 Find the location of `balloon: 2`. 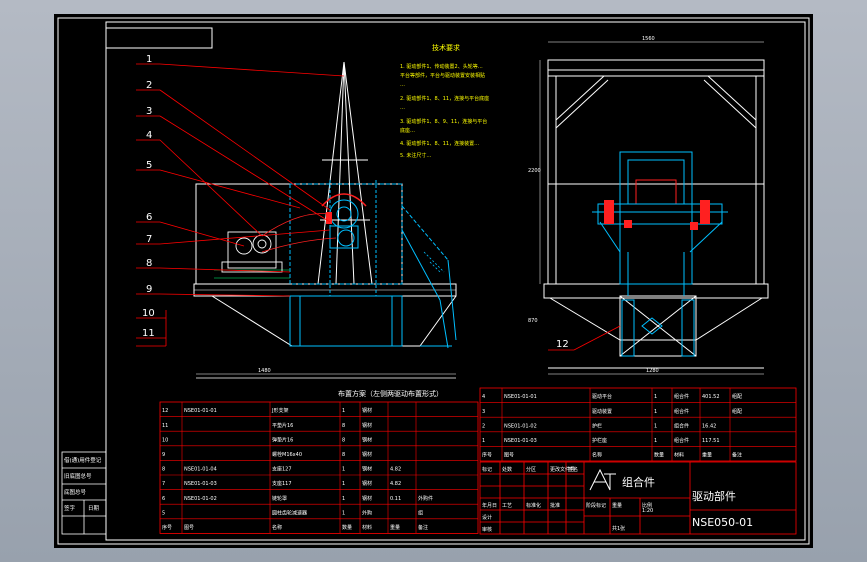

balloon: 2 is located at coordinates (149, 85).